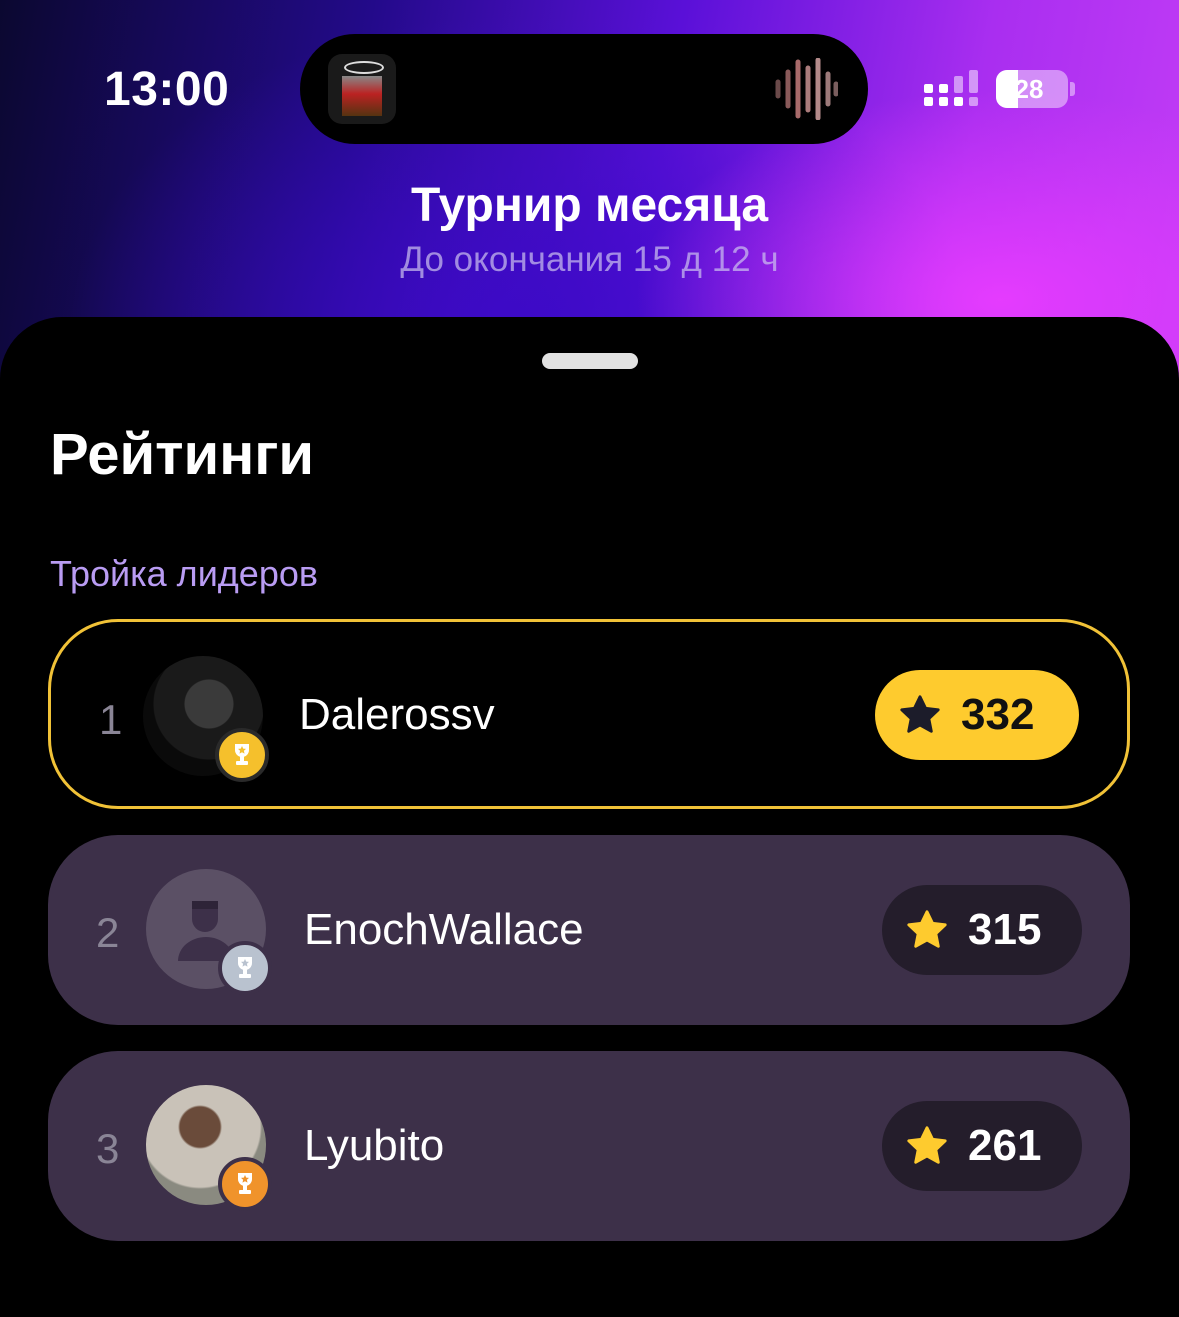 This screenshot has height=1317, width=1179. What do you see at coordinates (589, 1146) in the screenshot?
I see `leader-row-3: 3 Lyubito 261` at bounding box center [589, 1146].